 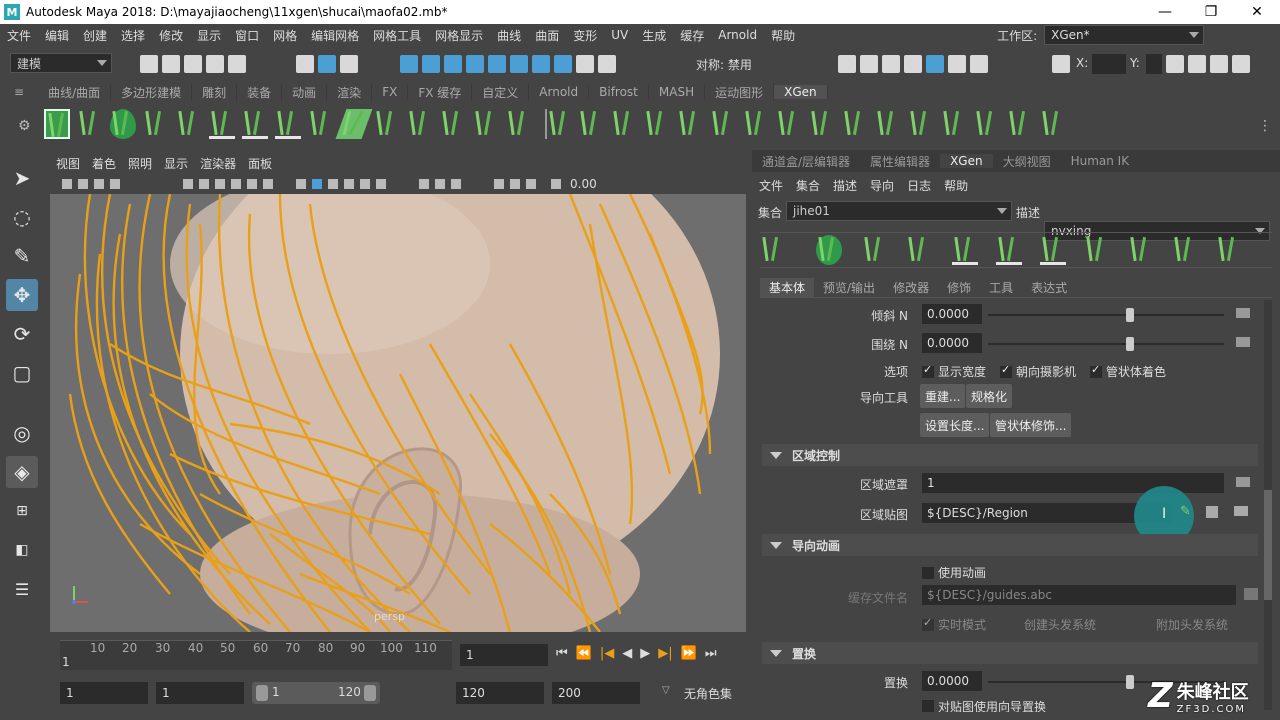 I want to click on safe-action-icon, so click(x=268, y=184).